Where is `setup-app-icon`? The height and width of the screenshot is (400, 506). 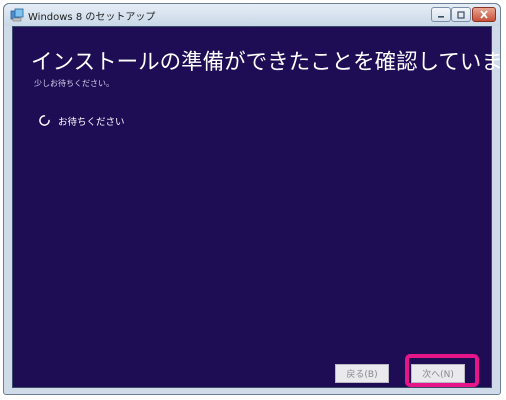
setup-app-icon is located at coordinates (17, 15).